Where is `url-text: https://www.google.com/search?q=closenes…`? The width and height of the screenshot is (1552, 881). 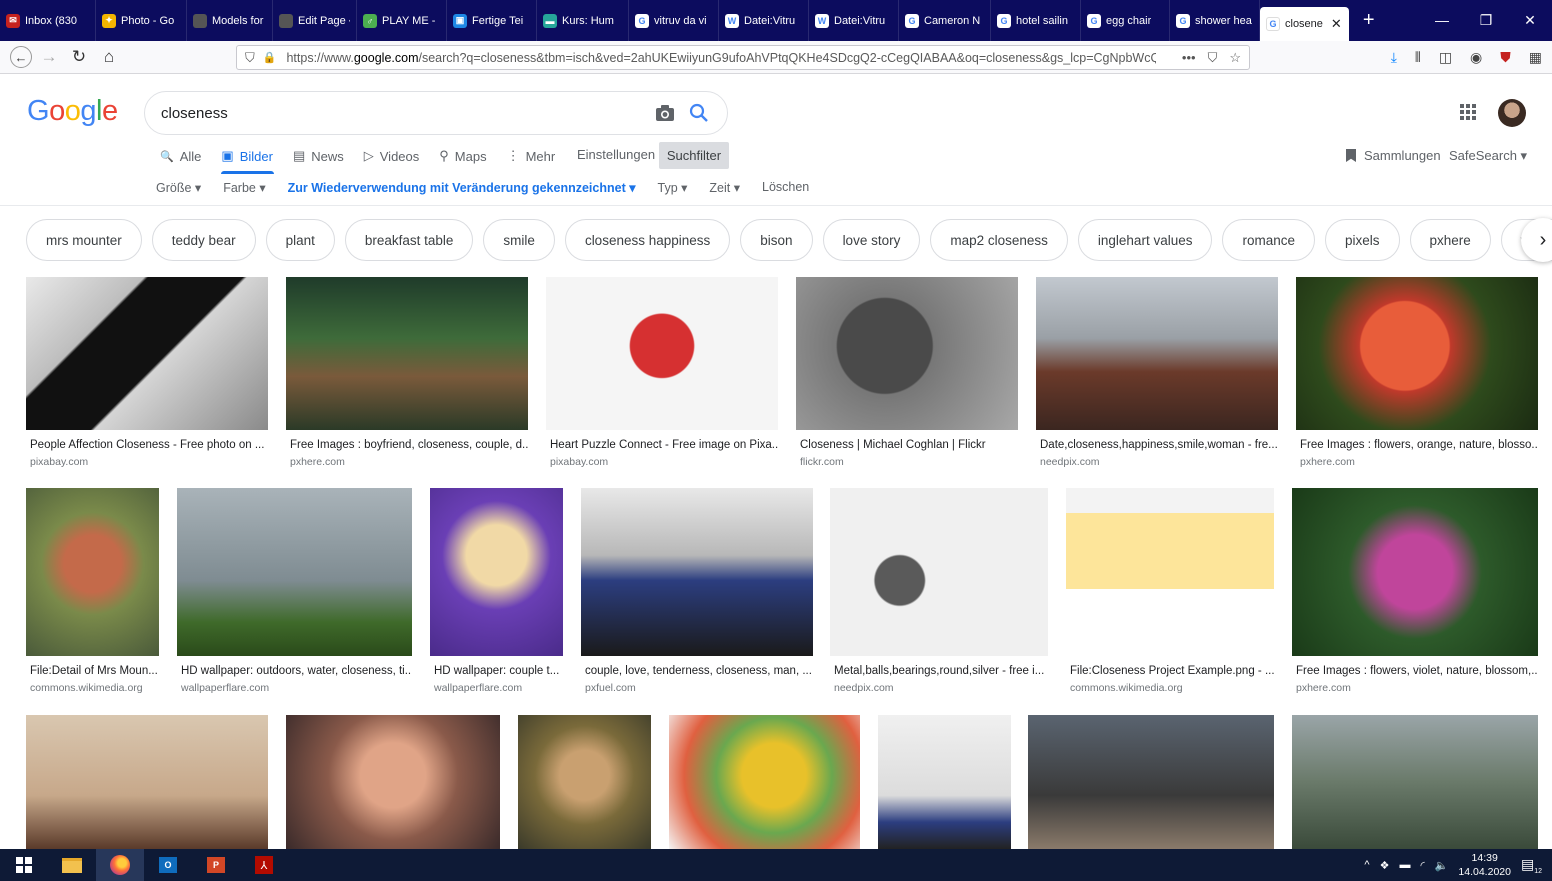 url-text: https://www.google.com/search?q=closenes… is located at coordinates (721, 58).